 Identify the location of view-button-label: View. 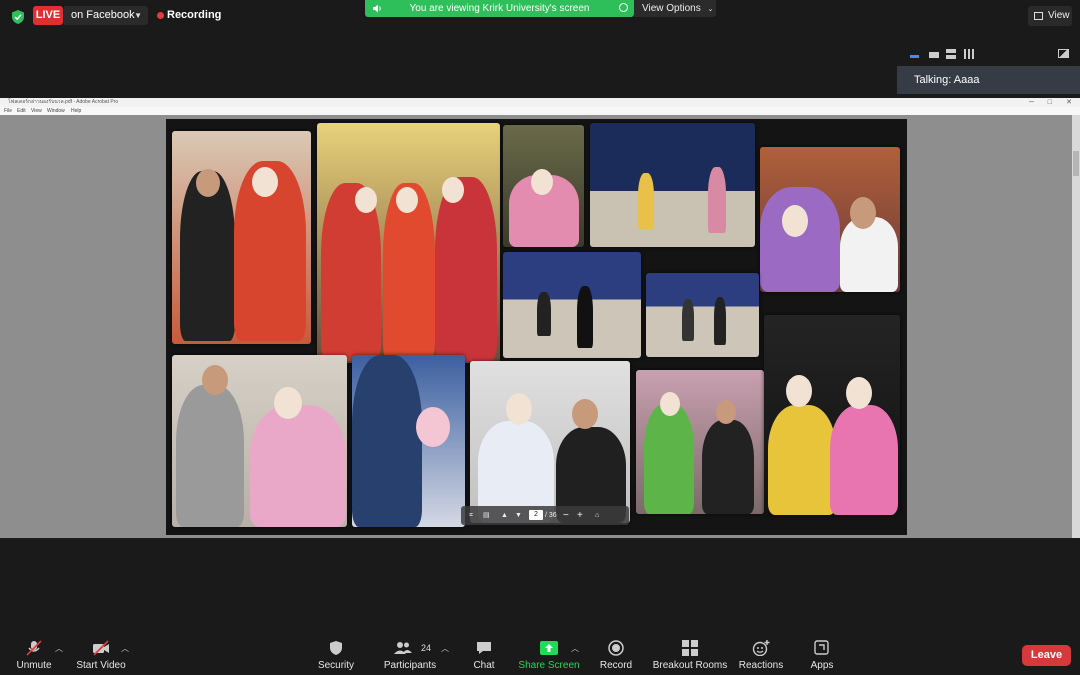
(1059, 15).